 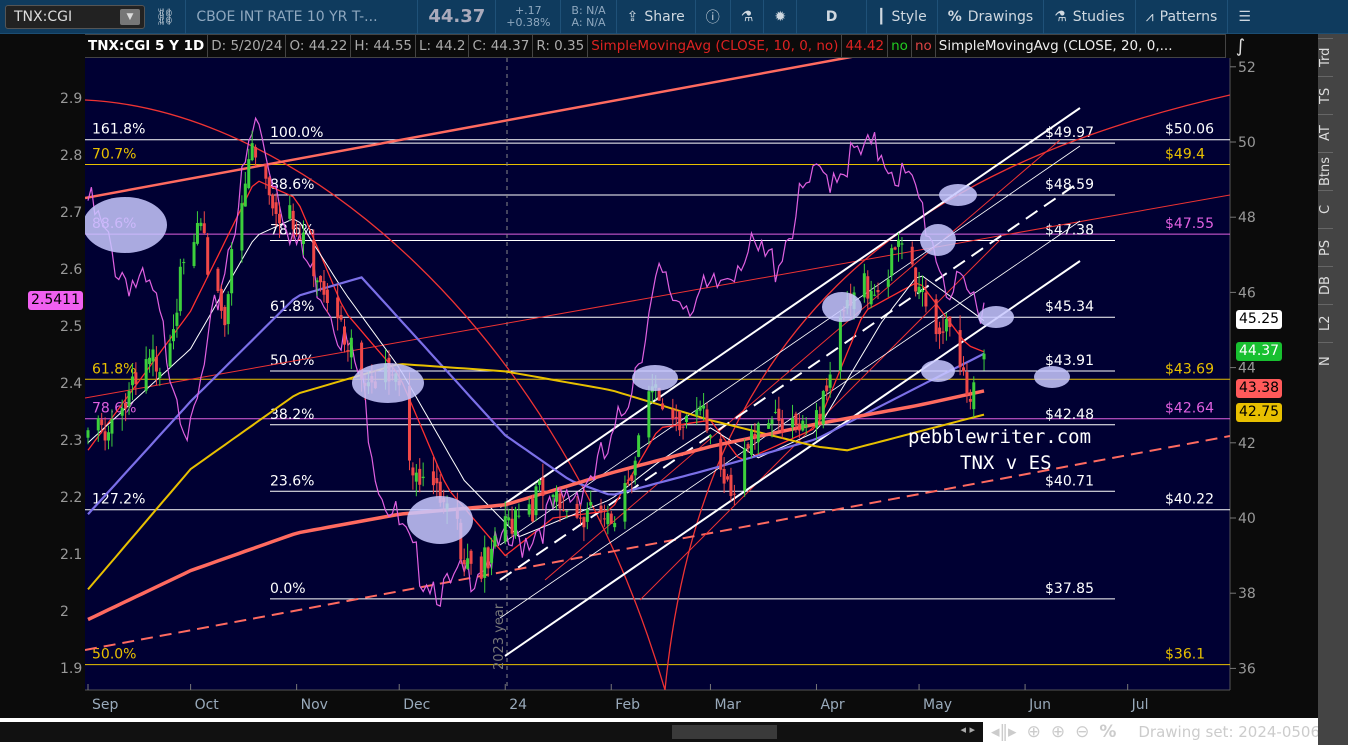 I want to click on extension-level-price: $40.22, so click(x=1189, y=500).